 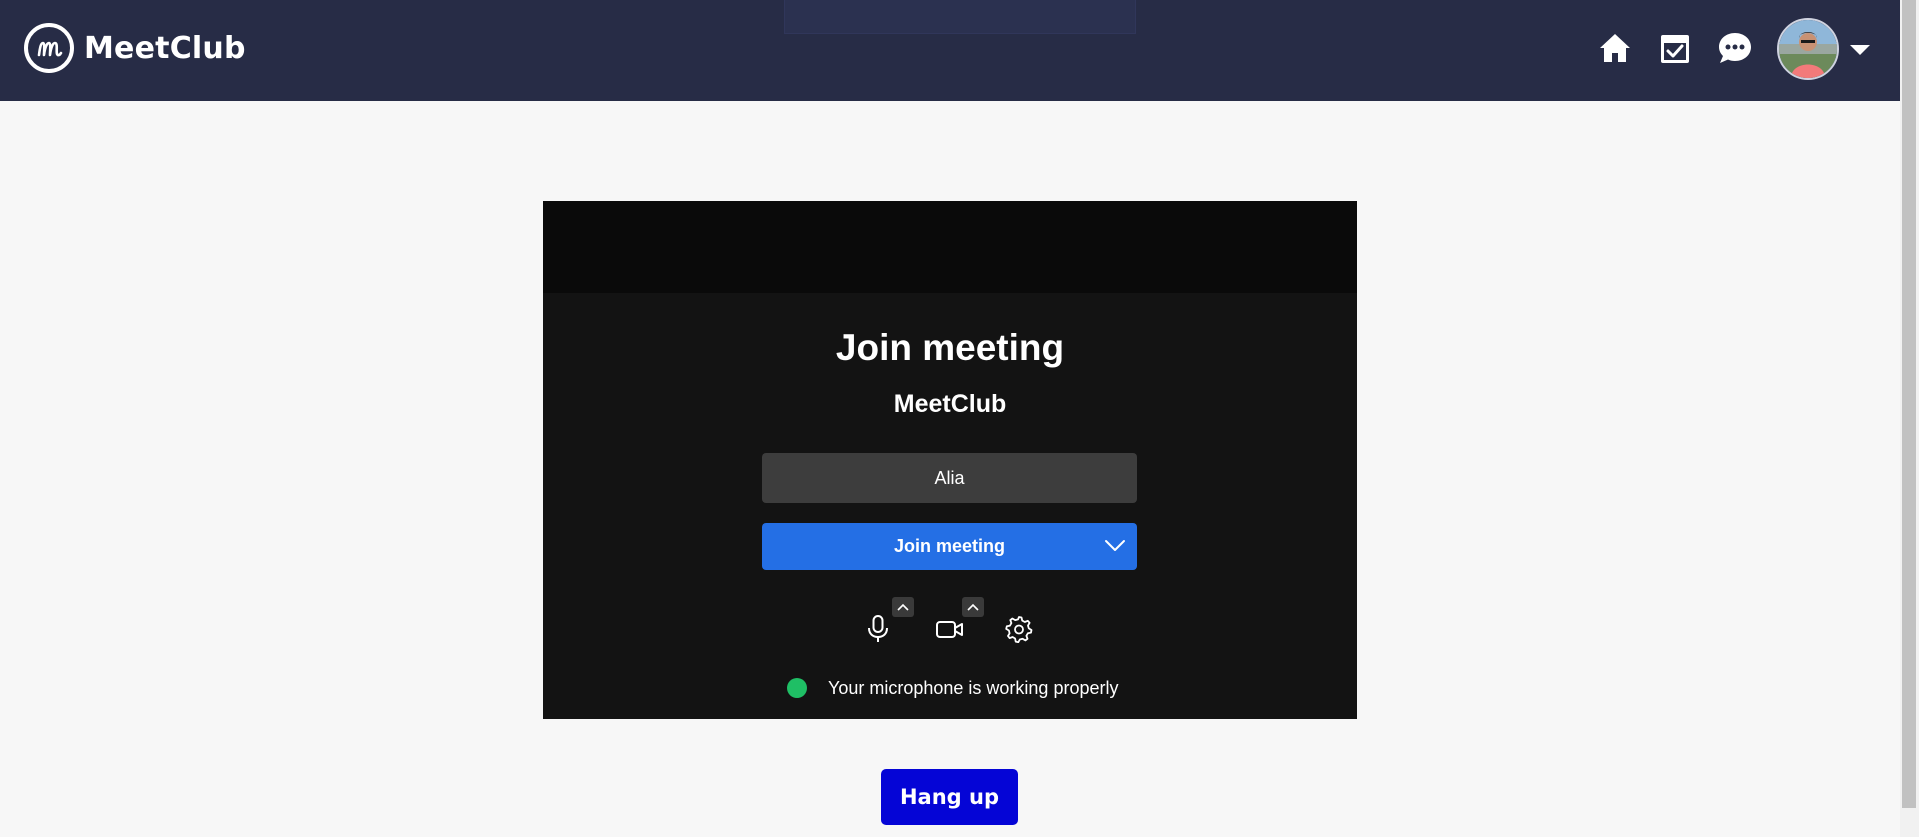 I want to click on brand: MeetClub, so click(x=135, y=48).